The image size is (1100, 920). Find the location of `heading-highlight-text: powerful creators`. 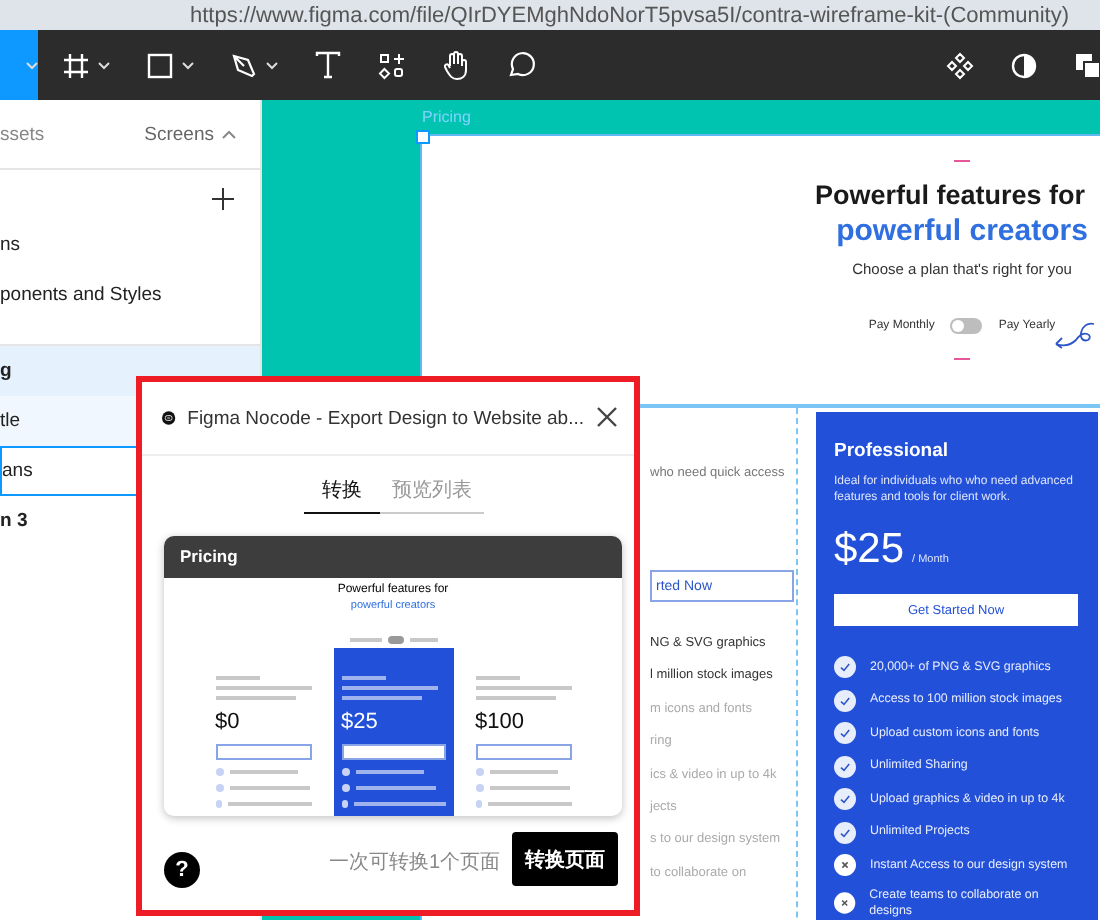

heading-highlight-text: powerful creators is located at coordinates (962, 231).